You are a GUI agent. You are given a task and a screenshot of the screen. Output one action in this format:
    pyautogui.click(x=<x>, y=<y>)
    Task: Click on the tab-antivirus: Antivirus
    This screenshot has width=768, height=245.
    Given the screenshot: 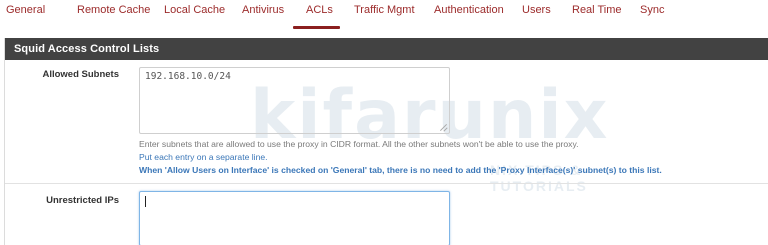 What is the action you would take?
    pyautogui.click(x=263, y=10)
    